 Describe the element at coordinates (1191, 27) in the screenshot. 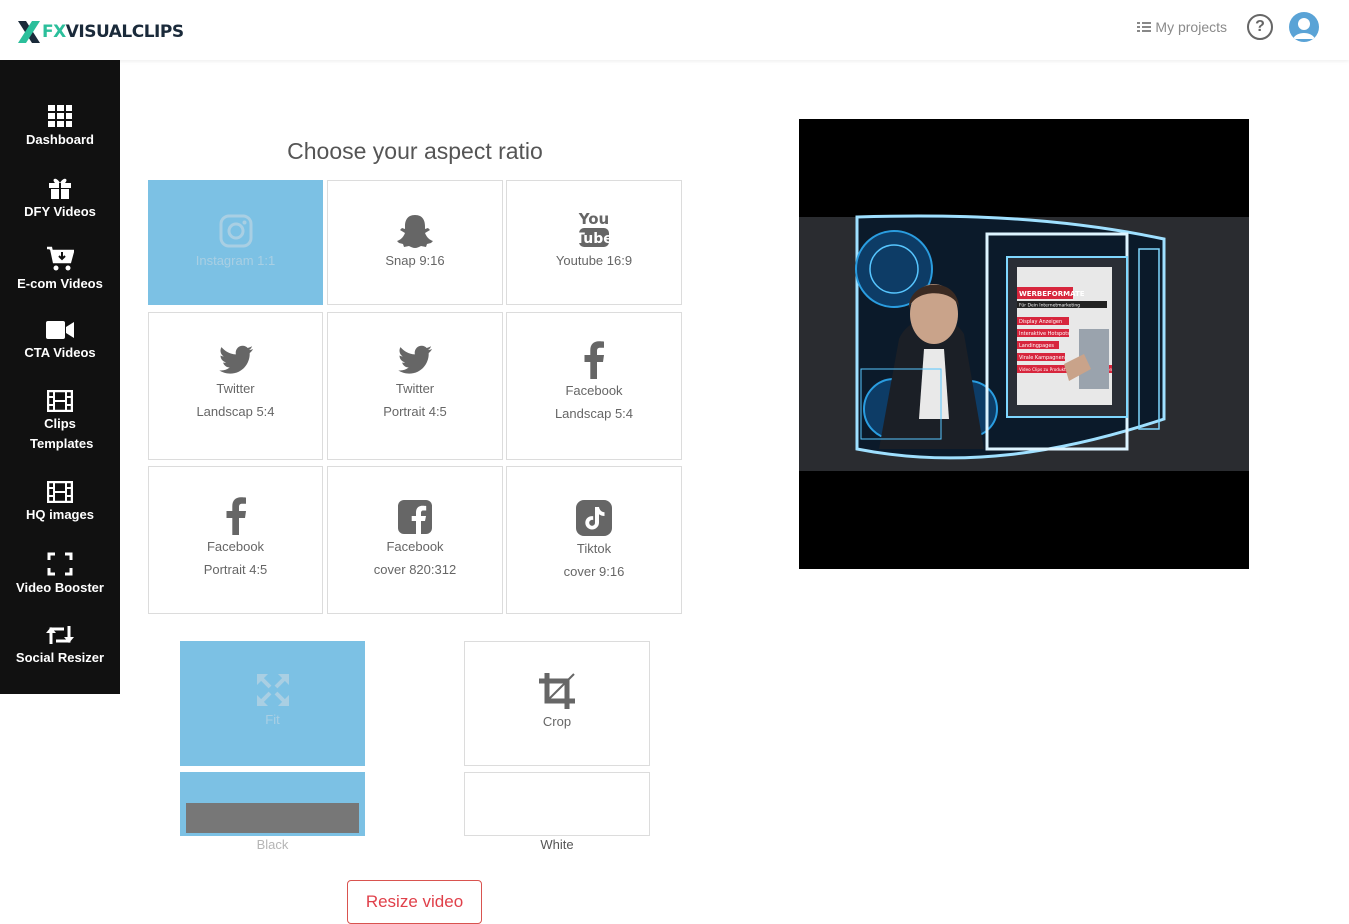

I see `my-projects-label: My projects` at that location.